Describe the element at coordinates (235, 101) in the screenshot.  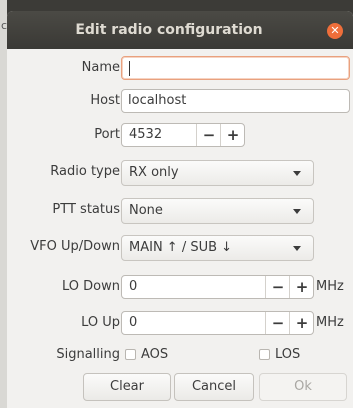
I see `host-input: localhost` at that location.